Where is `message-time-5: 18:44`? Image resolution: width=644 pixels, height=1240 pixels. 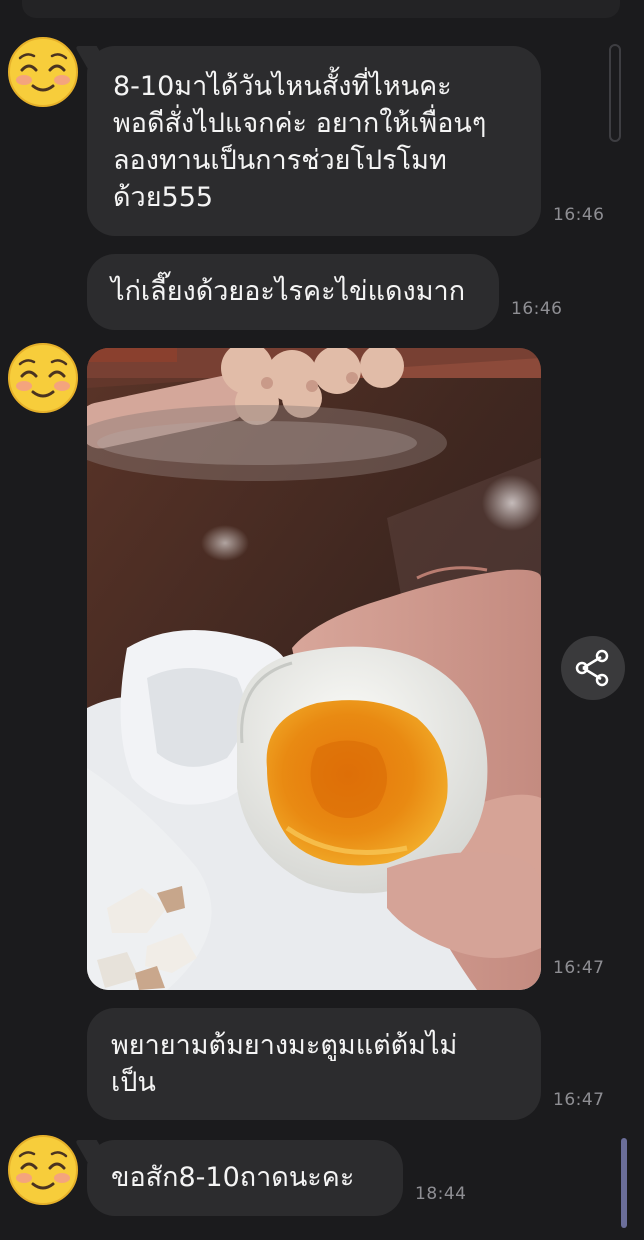
message-time-5: 18:44 is located at coordinates (441, 1194).